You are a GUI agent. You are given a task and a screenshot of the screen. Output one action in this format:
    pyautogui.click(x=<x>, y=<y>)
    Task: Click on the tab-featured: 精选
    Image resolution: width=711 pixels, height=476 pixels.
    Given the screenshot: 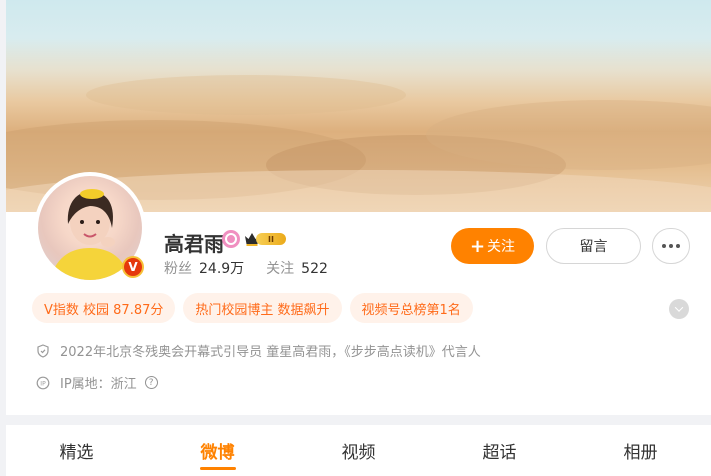 What is the action you would take?
    pyautogui.click(x=76, y=450)
    